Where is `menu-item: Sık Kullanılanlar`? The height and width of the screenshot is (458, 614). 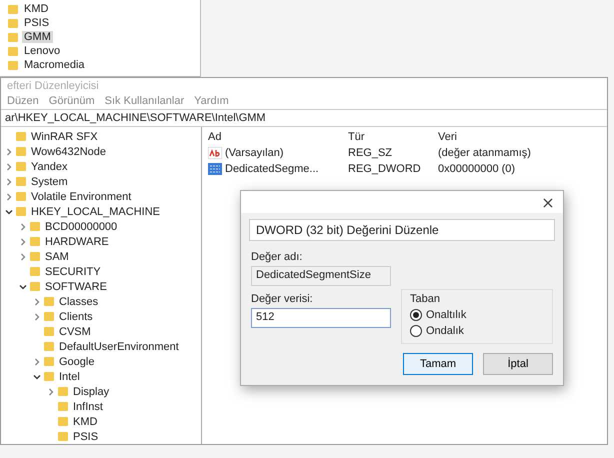
menu-item: Sık Kullanılanlar is located at coordinates (144, 101).